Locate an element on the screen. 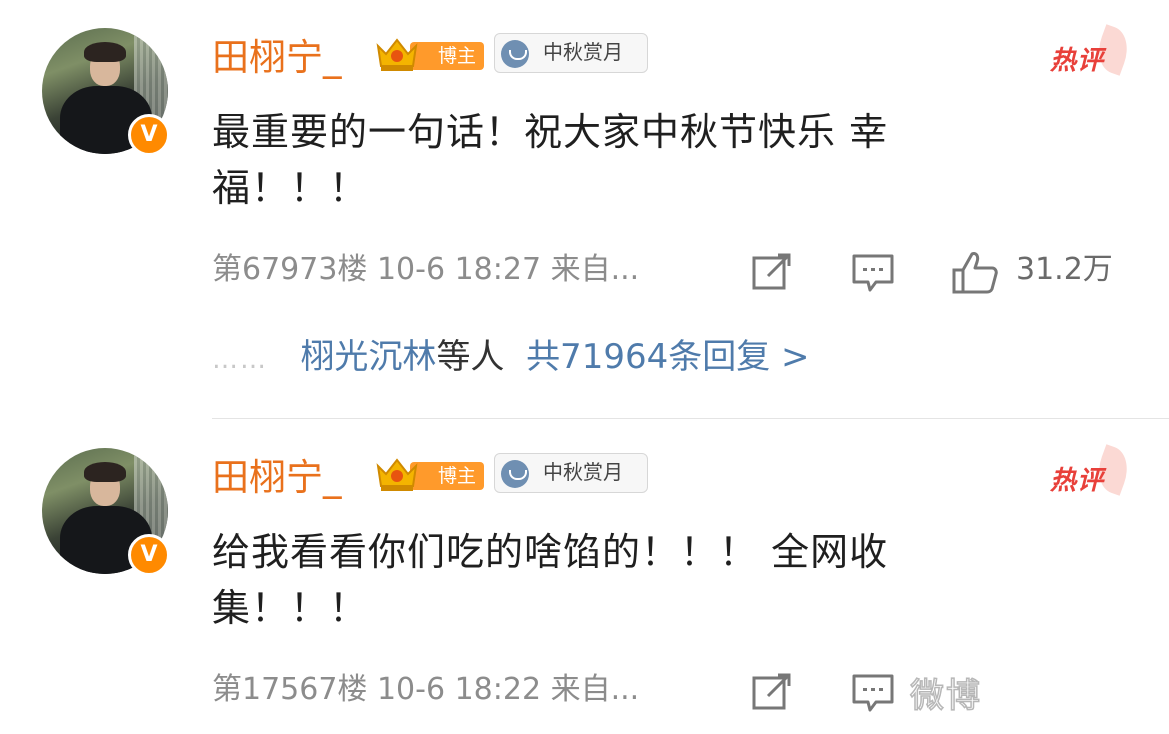 The image size is (1169, 734). reply-user-names: 栩光沉林 is located at coordinates (368, 357).